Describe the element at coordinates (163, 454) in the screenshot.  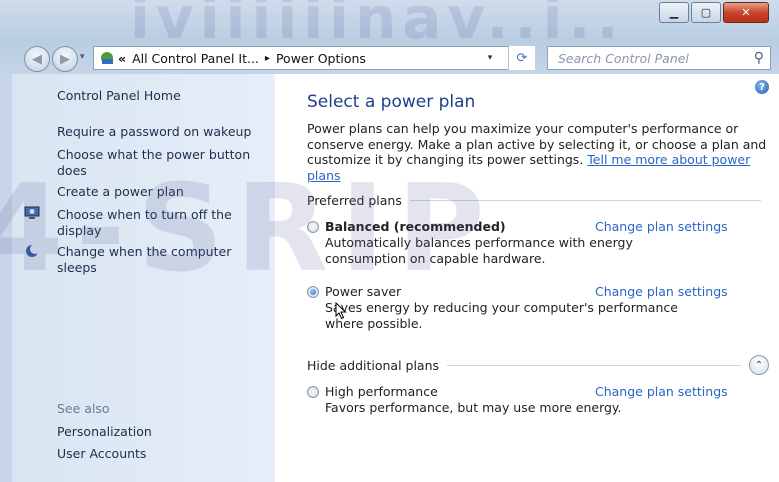
I see `see-also-user-accounts: User Accounts` at that location.